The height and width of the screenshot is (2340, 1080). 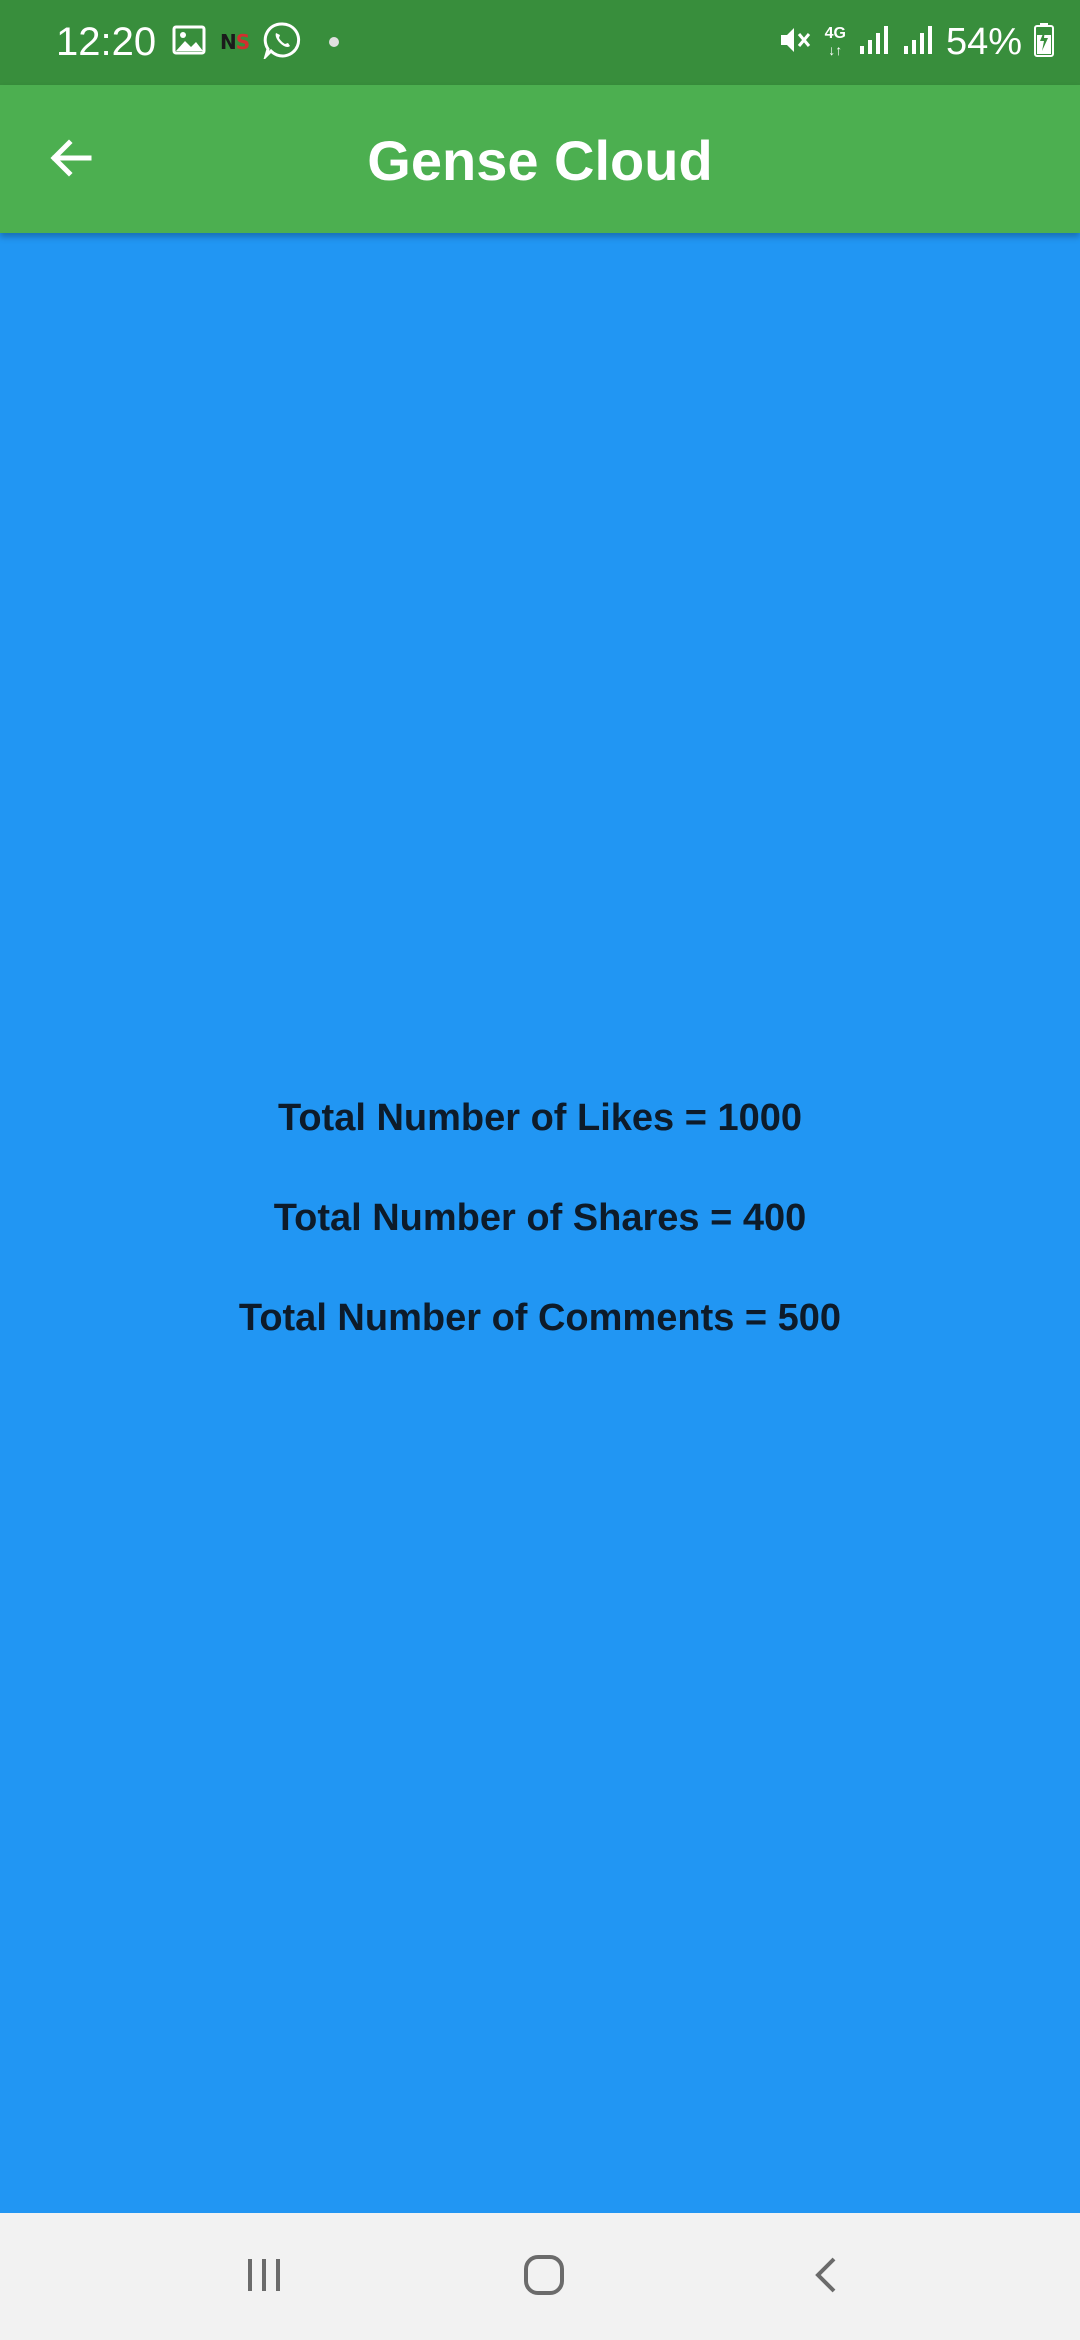 What do you see at coordinates (540, 1118) in the screenshot?
I see `likes-count-text: Total Number of Likes = 1000` at bounding box center [540, 1118].